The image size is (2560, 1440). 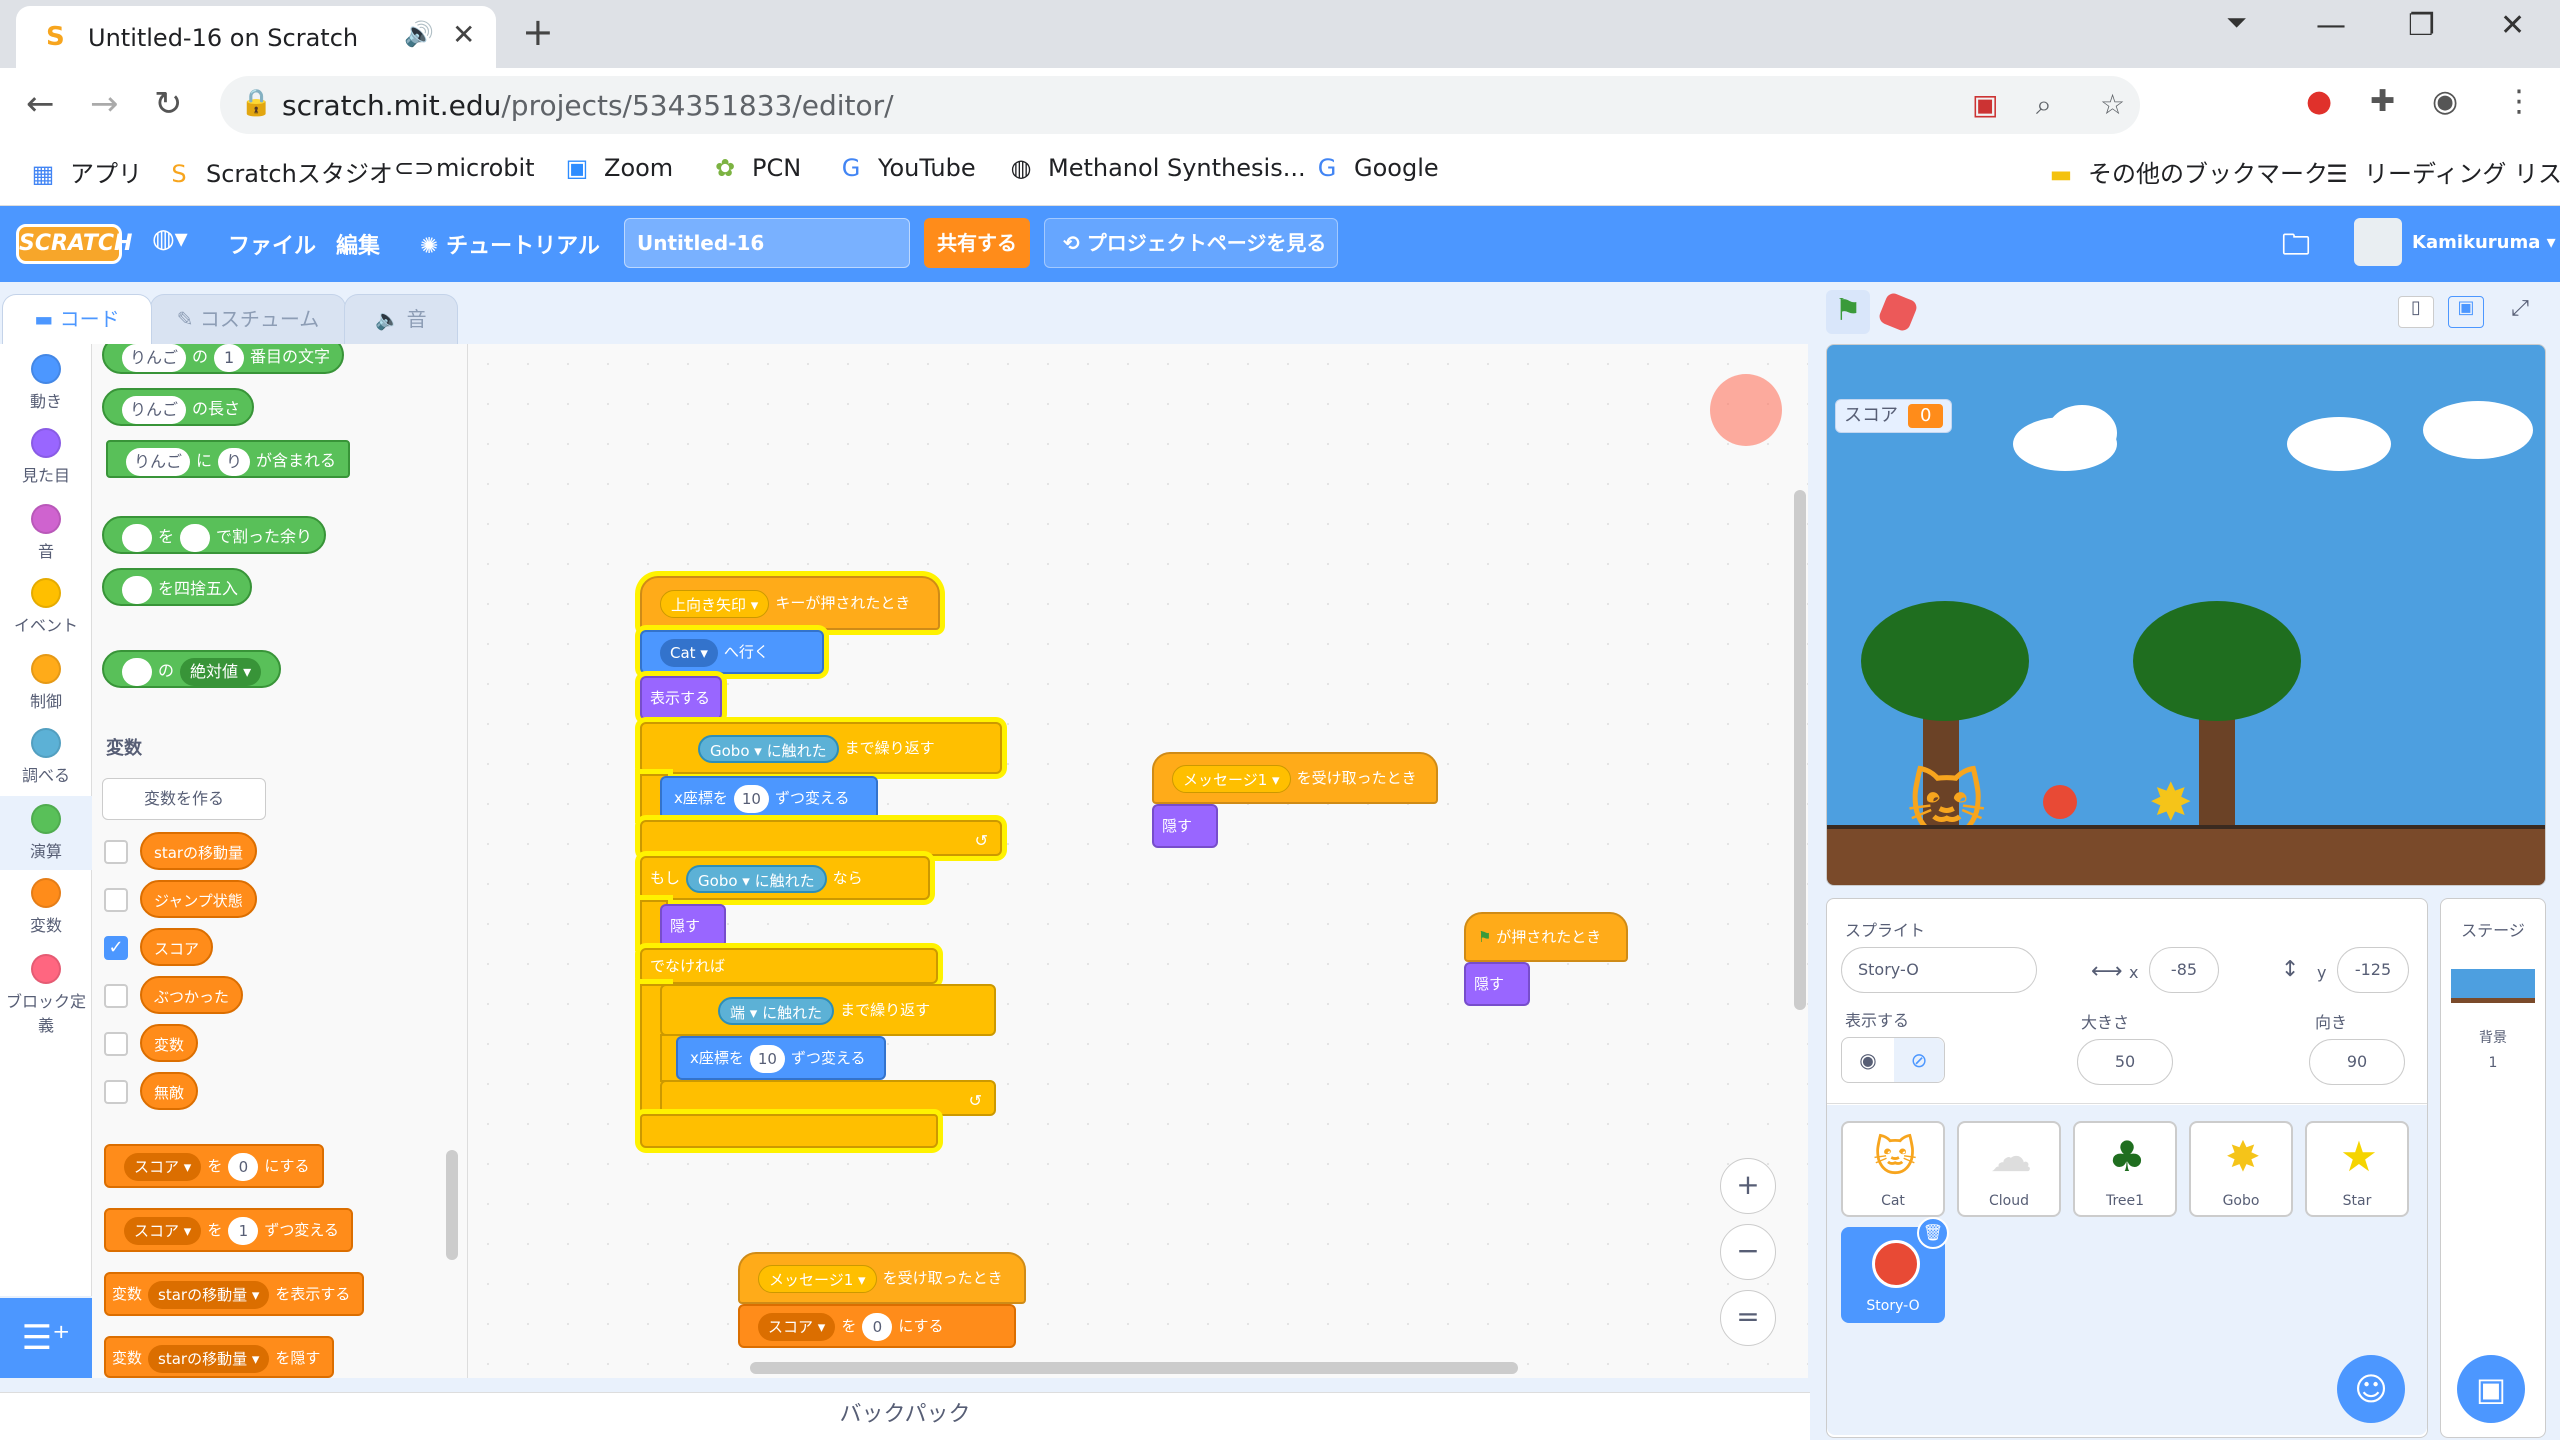 I want to click on x-input: -85, so click(x=2184, y=970).